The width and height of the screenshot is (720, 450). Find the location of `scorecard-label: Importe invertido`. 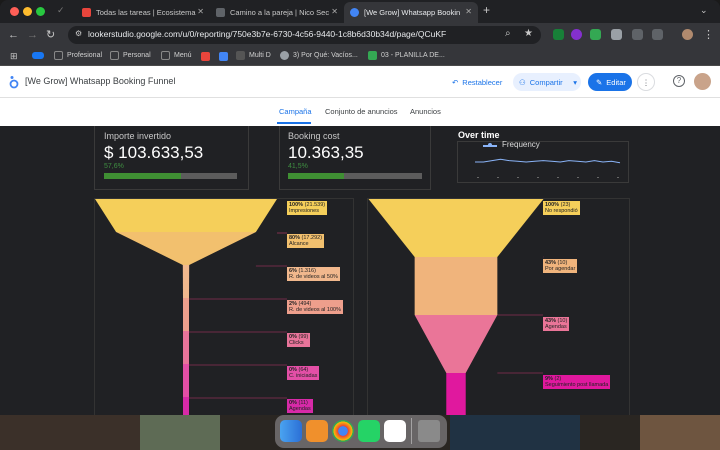

scorecard-label: Importe invertido is located at coordinates (138, 136).